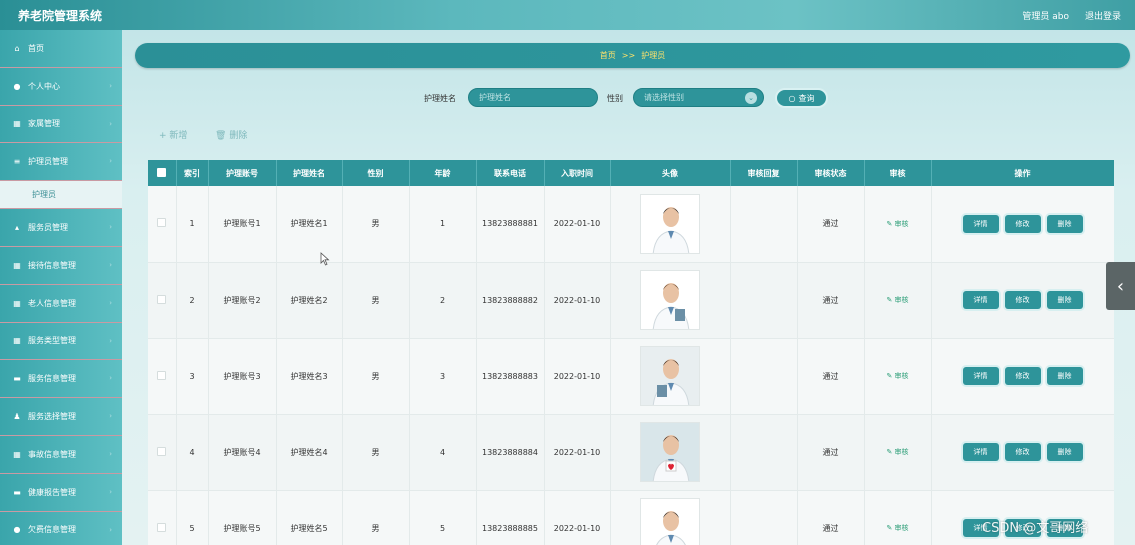  What do you see at coordinates (61, 417) in the screenshot?
I see `sidebar-item-9: ♟ 服务选择管理 ›` at bounding box center [61, 417].